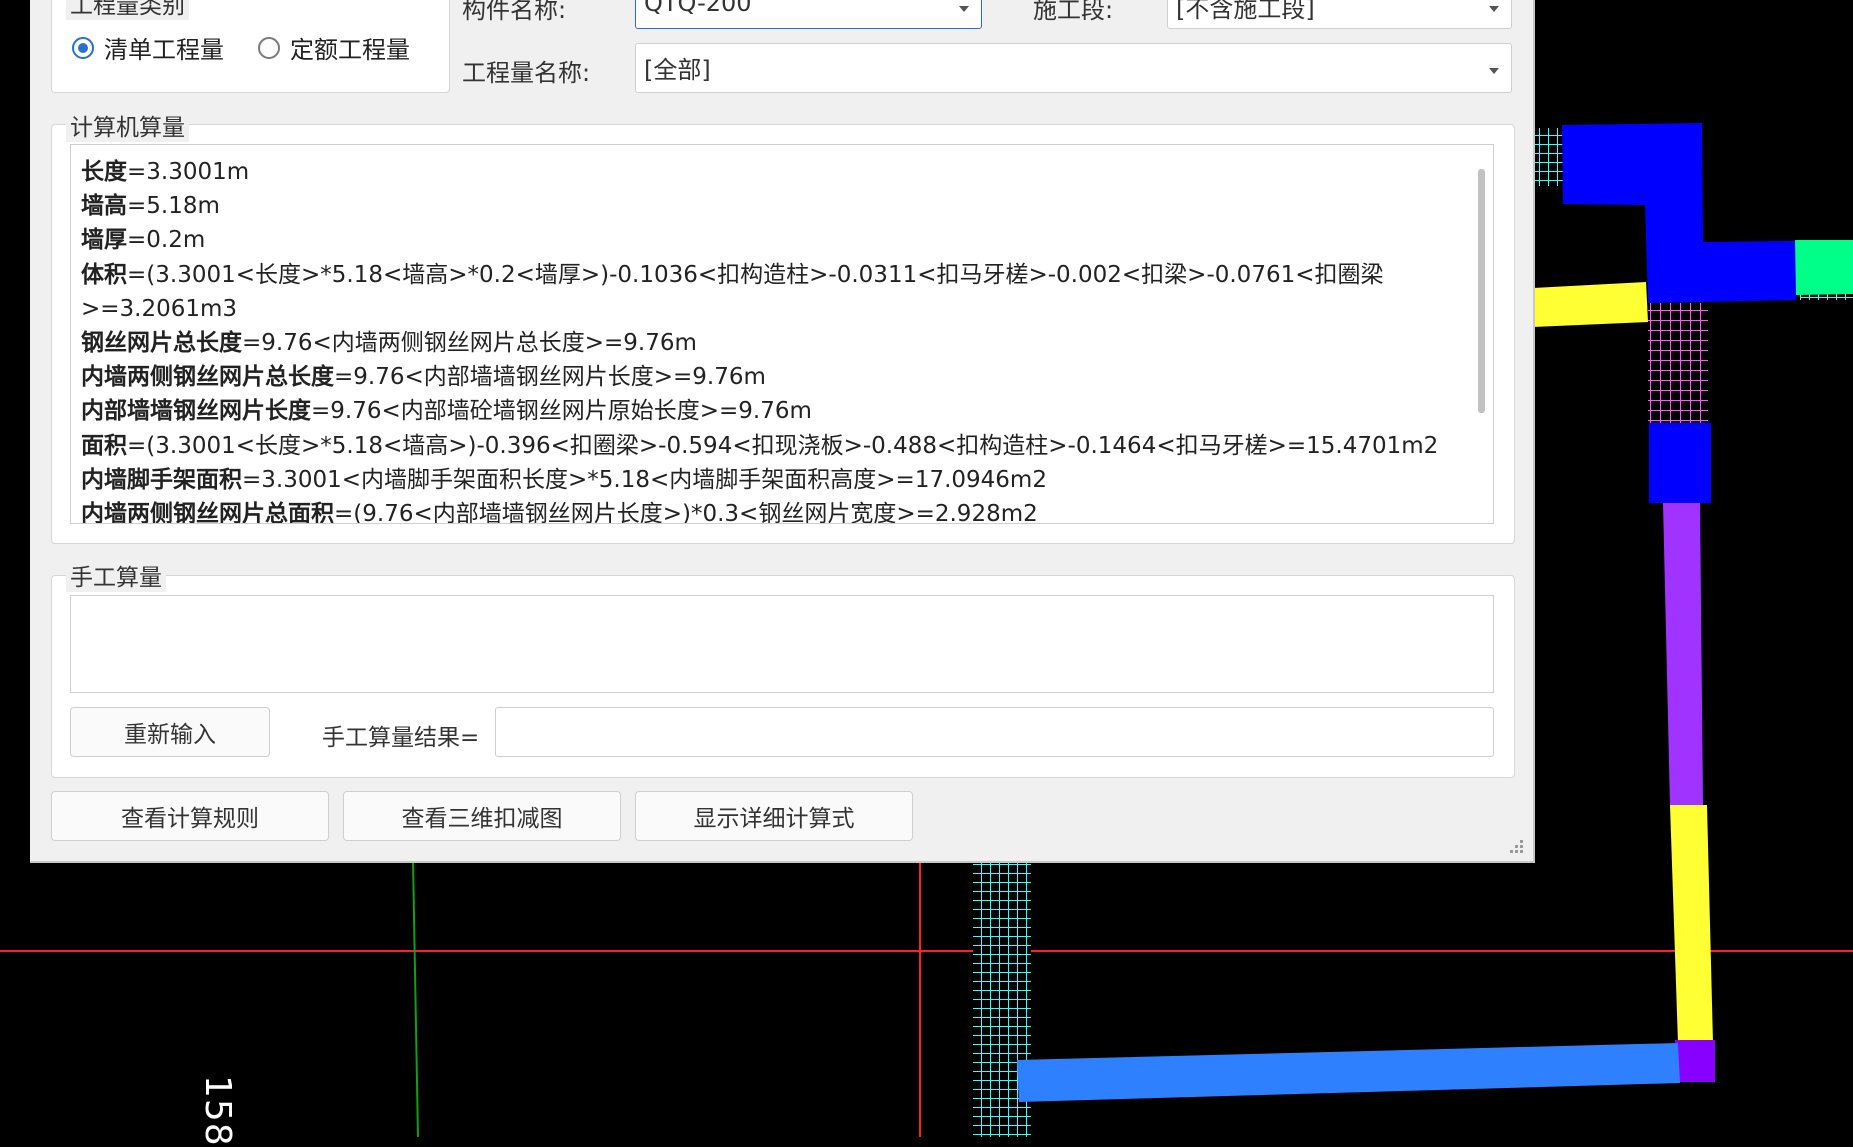 The width and height of the screenshot is (1853, 1147). Describe the element at coordinates (773, 206) in the screenshot. I see `calc-line: 墙高=5.18m` at that location.